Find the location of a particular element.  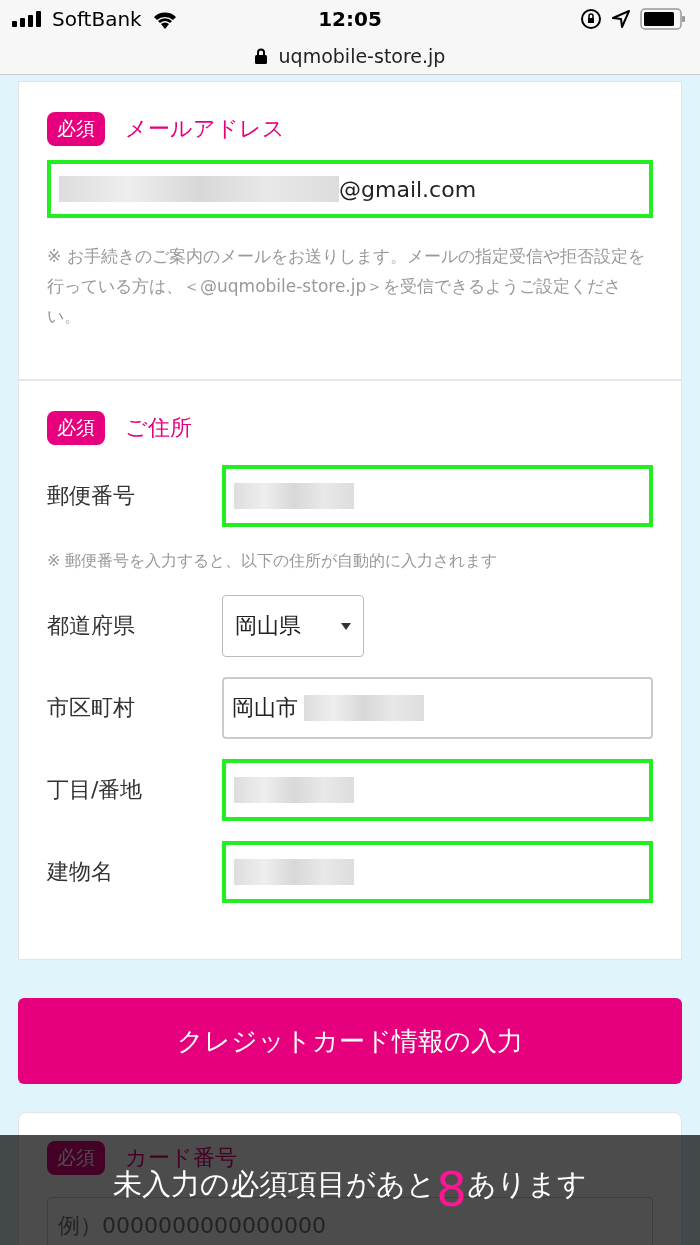

note-text: ※ 郵便番号を入力すると、以下の住所が自動的に入力されます is located at coordinates (273, 561).